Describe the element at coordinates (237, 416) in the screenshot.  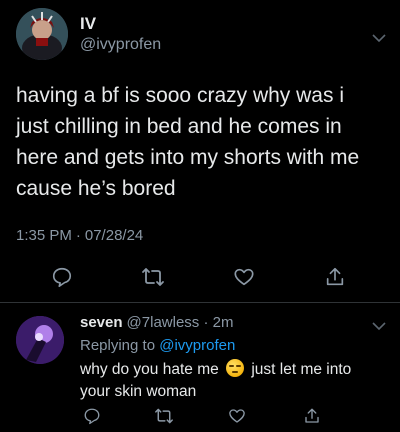
I see `reply-like-icon` at that location.